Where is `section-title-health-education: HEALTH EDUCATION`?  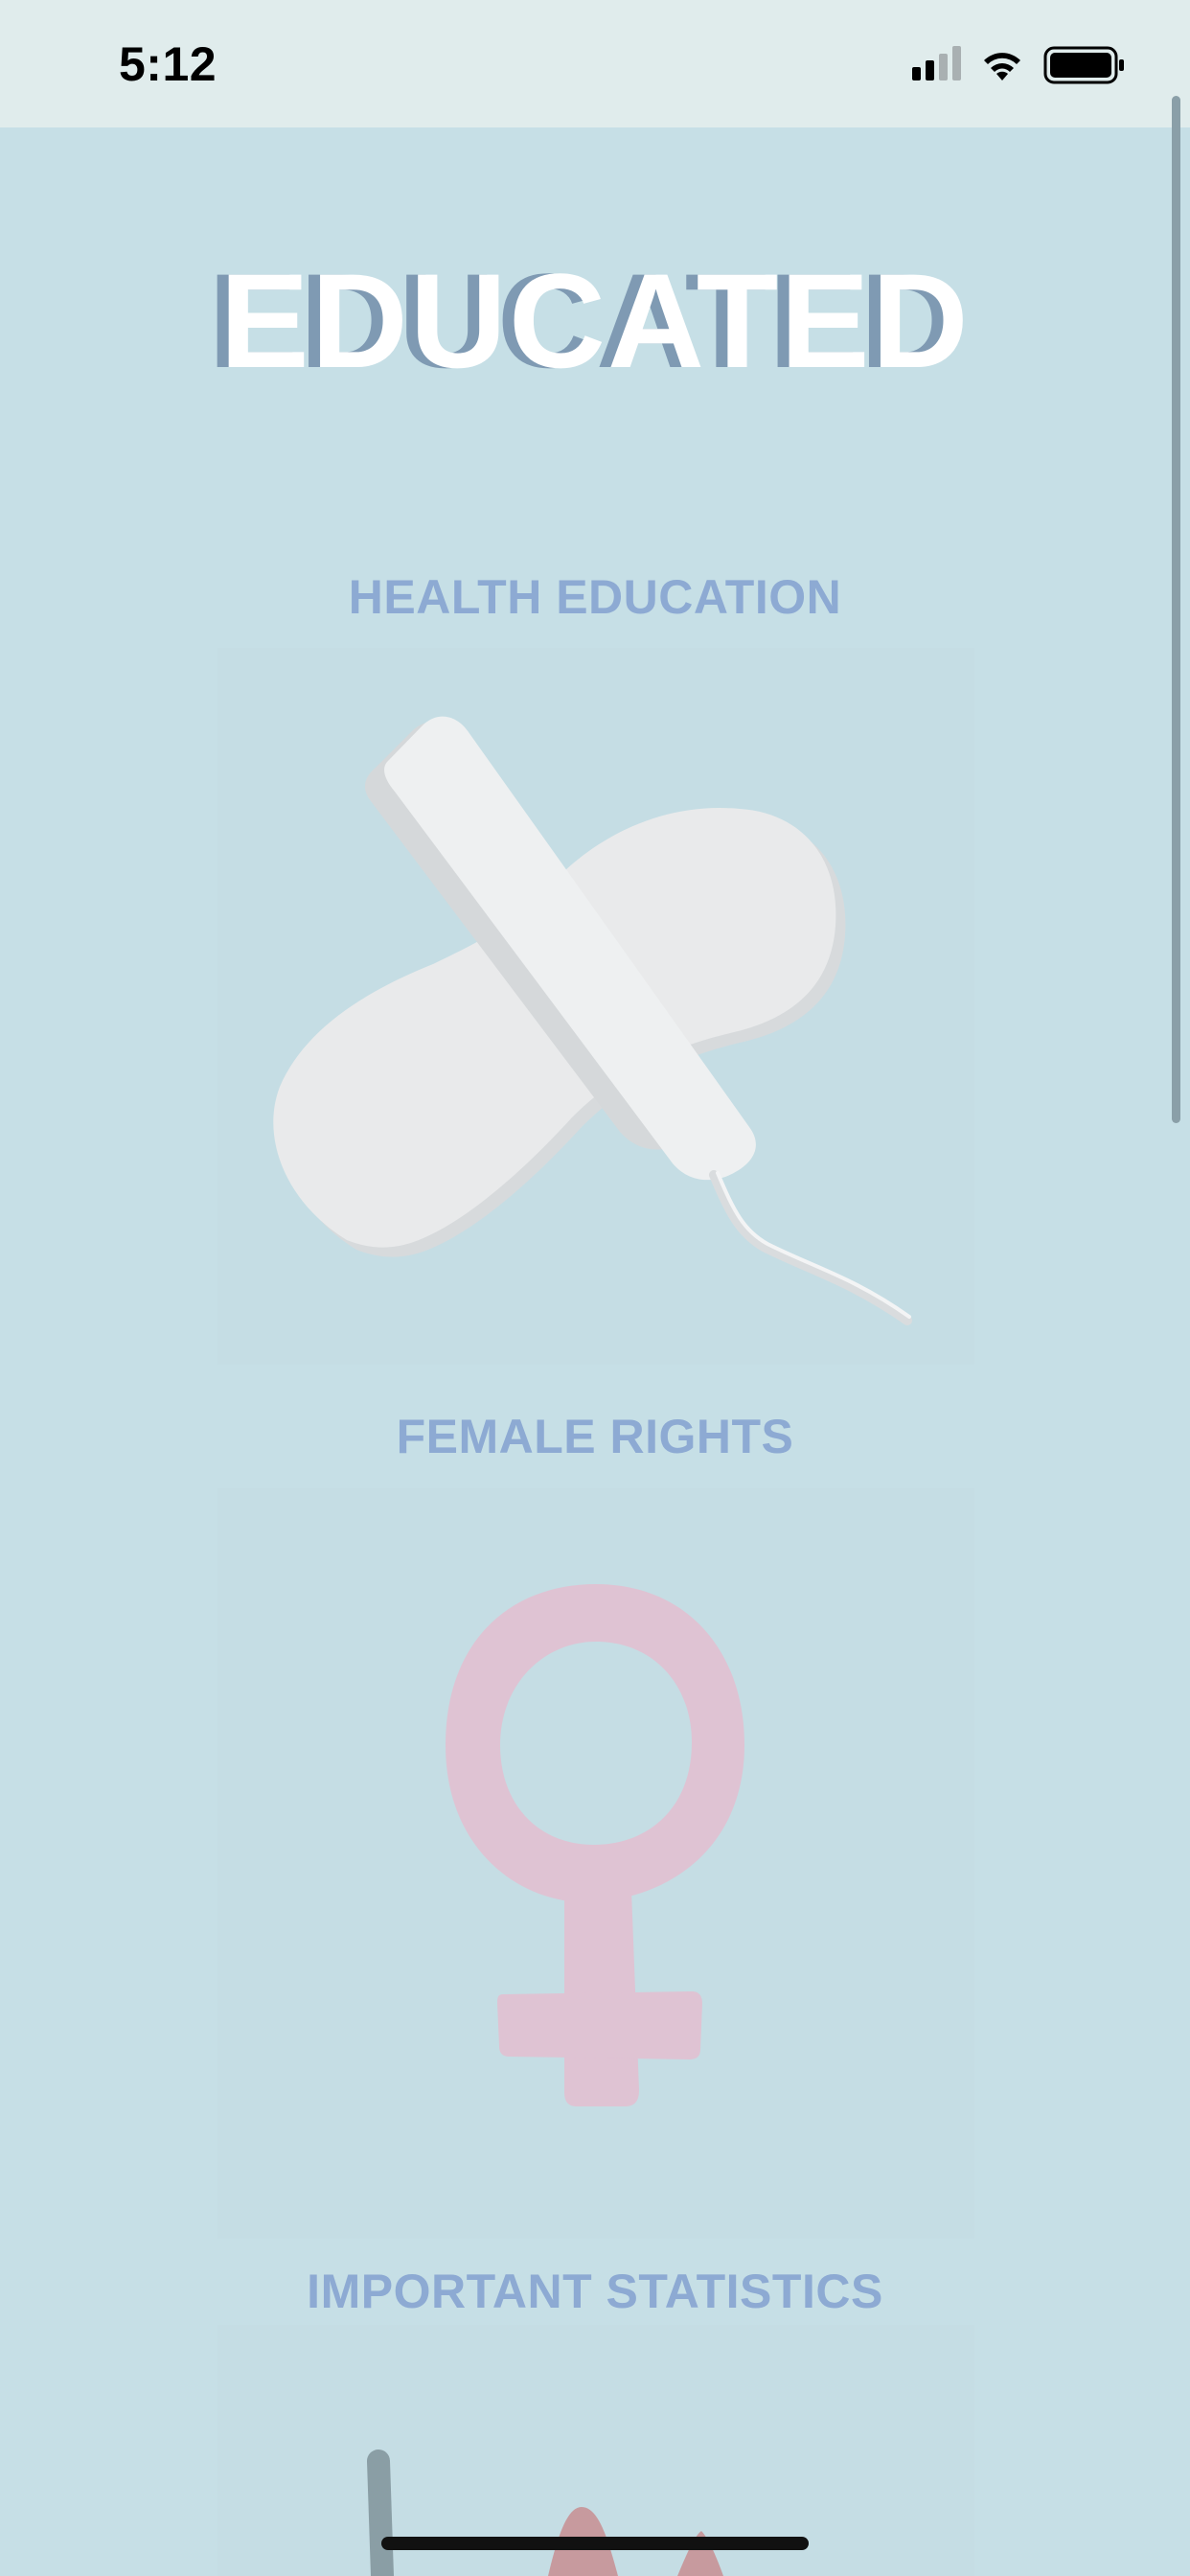
section-title-health-education: HEALTH EDUCATION is located at coordinates (595, 597).